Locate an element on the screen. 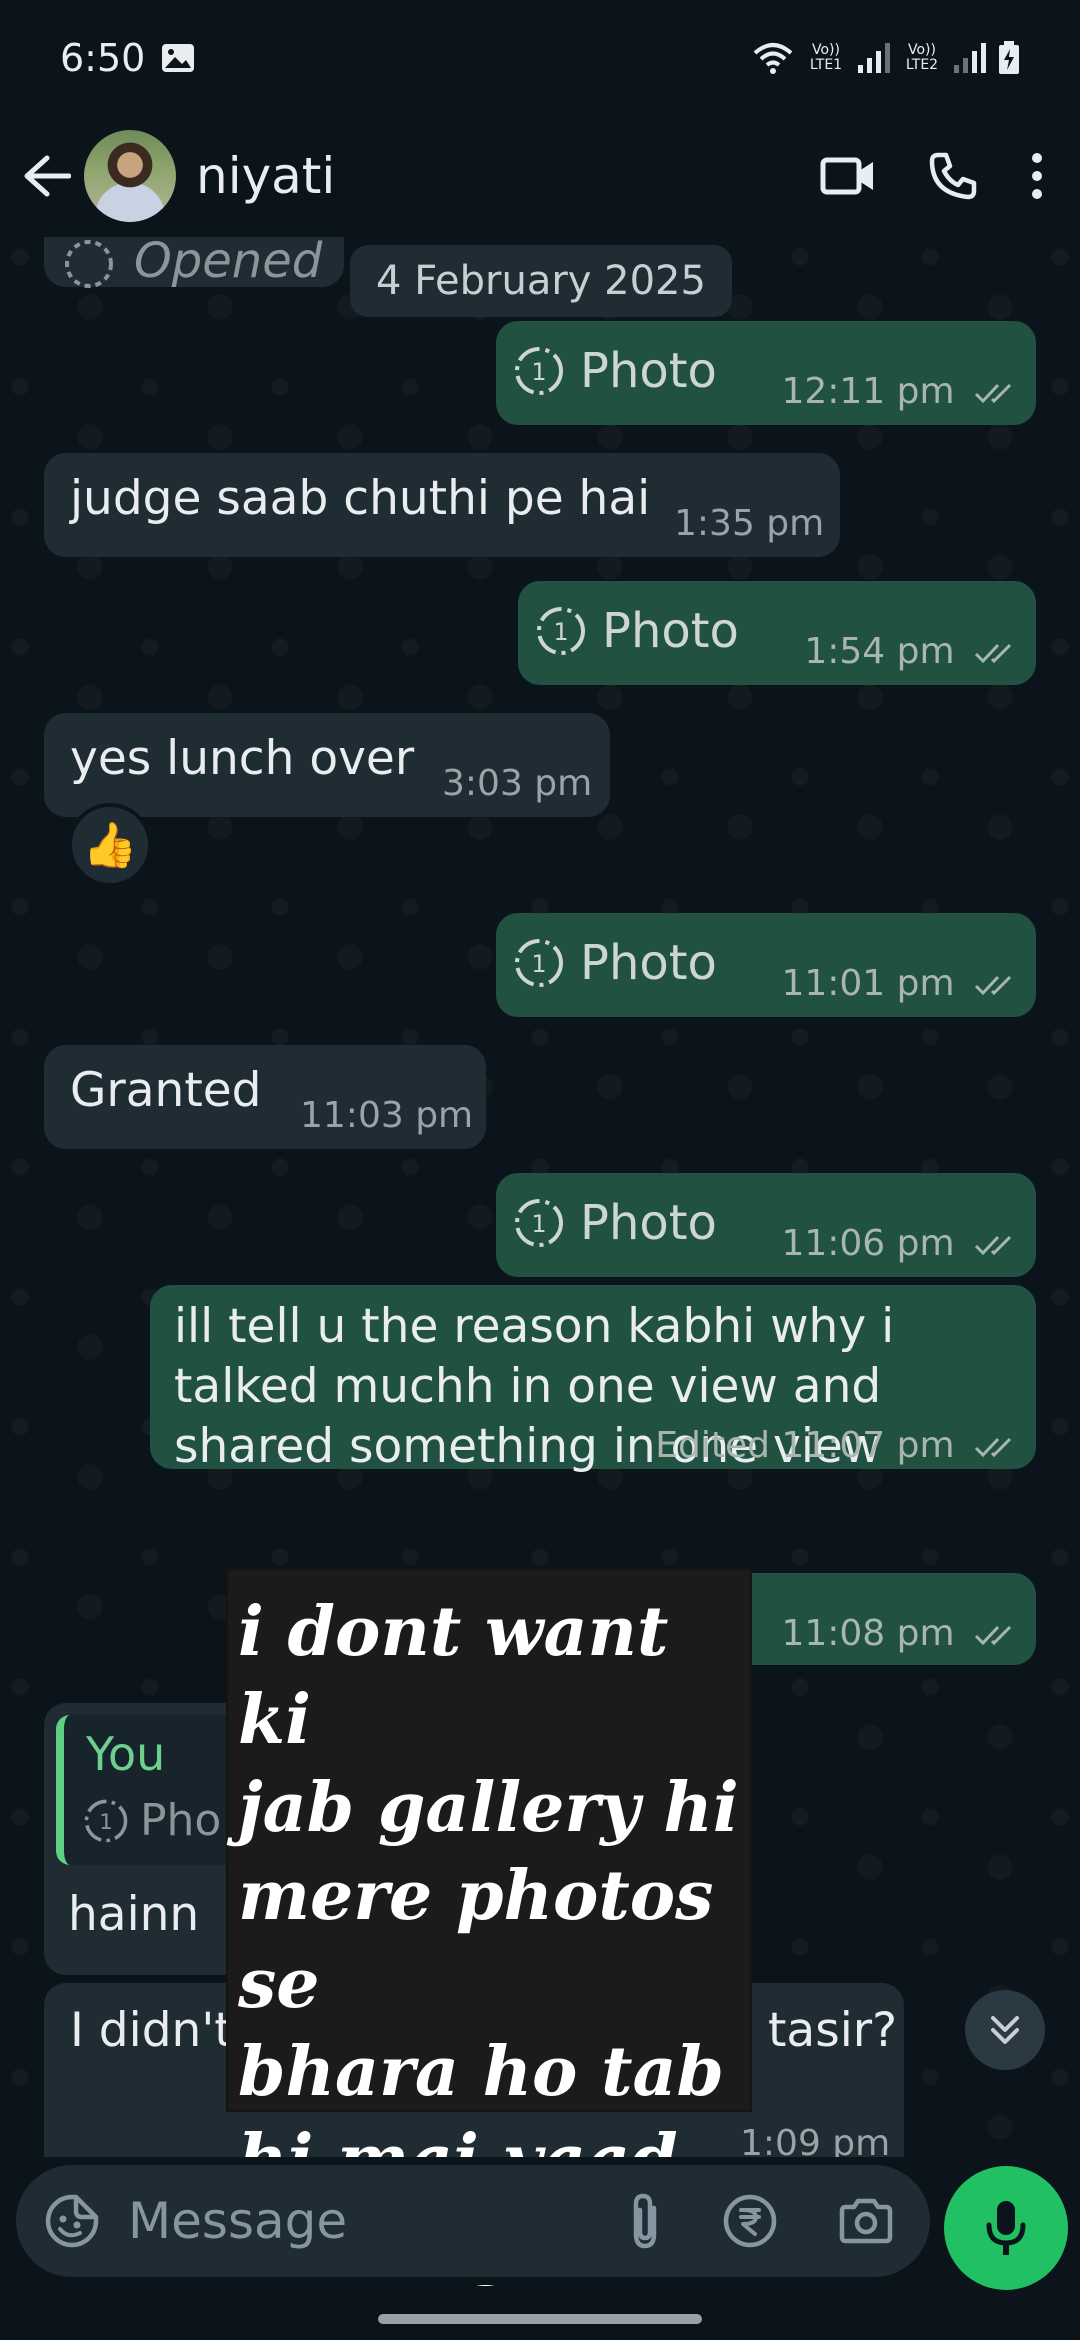 The width and height of the screenshot is (1080, 2340). wifi-icon is located at coordinates (773, 58).